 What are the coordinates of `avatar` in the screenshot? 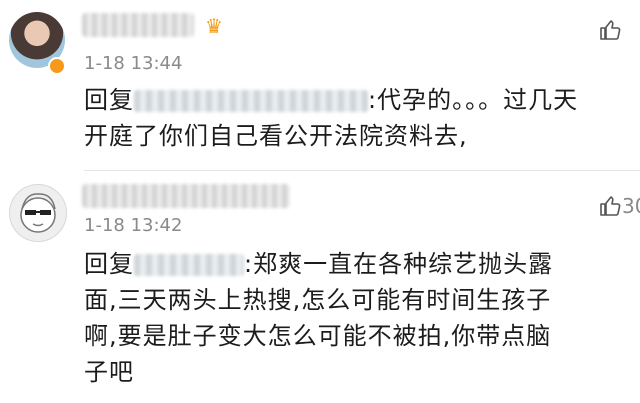 It's located at (38, 213).